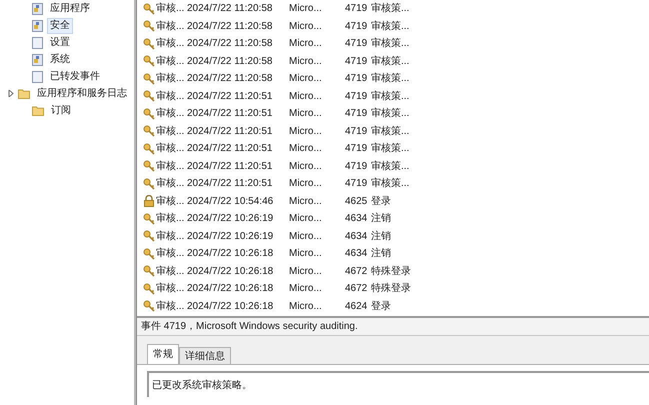 This screenshot has height=405, width=649. I want to click on tree-item: 应用程序和服务日志, so click(82, 94).